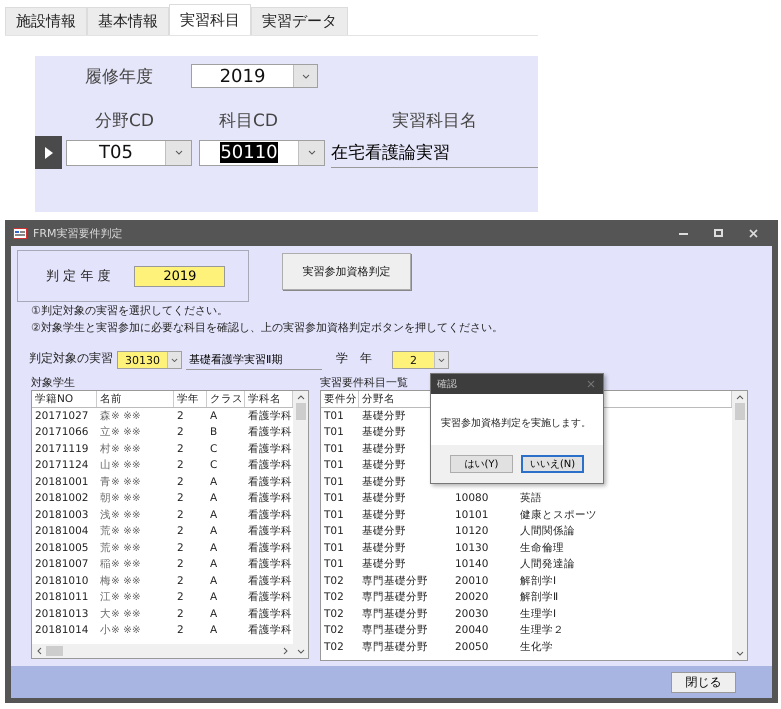 The height and width of the screenshot is (709, 781). Describe the element at coordinates (61, 548) in the screenshot. I see `table-cell: 20181005` at that location.